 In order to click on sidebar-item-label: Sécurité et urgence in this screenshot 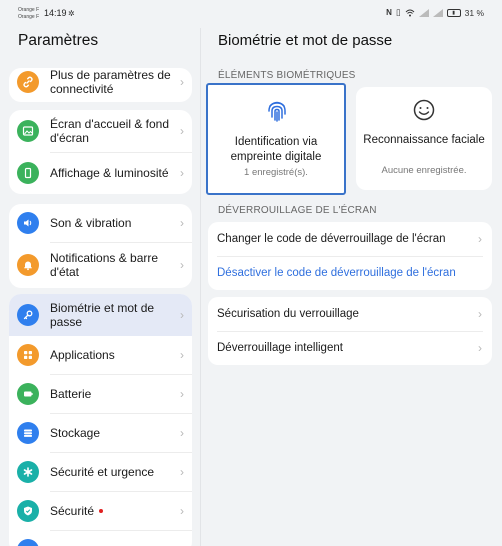, I will do `click(102, 471)`.